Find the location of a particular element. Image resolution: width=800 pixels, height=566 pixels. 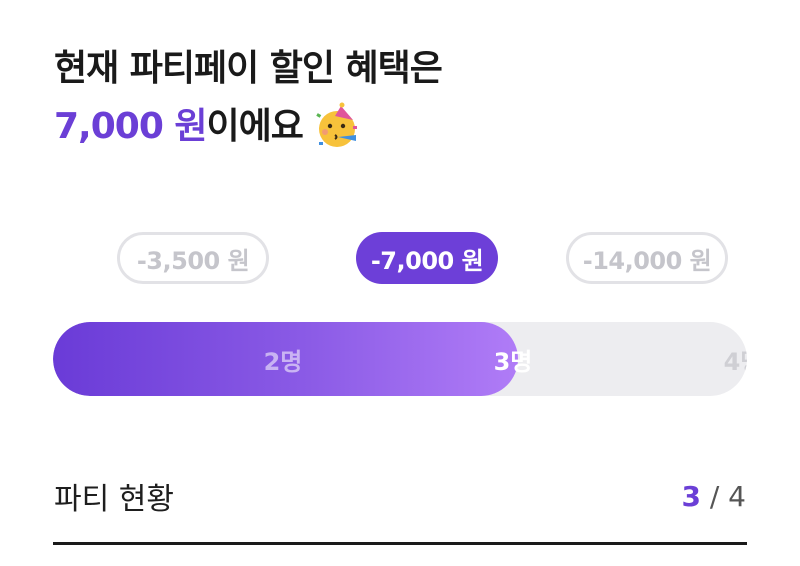

headline-suffix: 이에요 is located at coordinates (255, 126).